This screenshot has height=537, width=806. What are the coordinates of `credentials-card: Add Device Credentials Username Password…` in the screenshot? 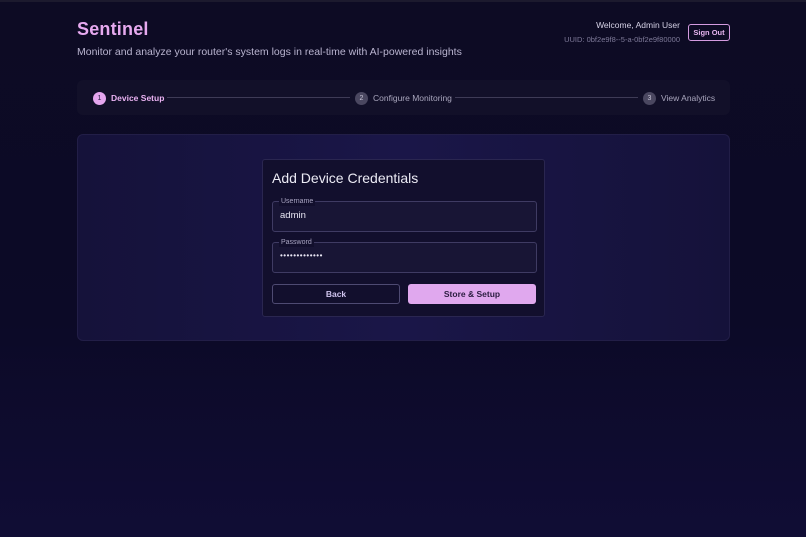 It's located at (403, 238).